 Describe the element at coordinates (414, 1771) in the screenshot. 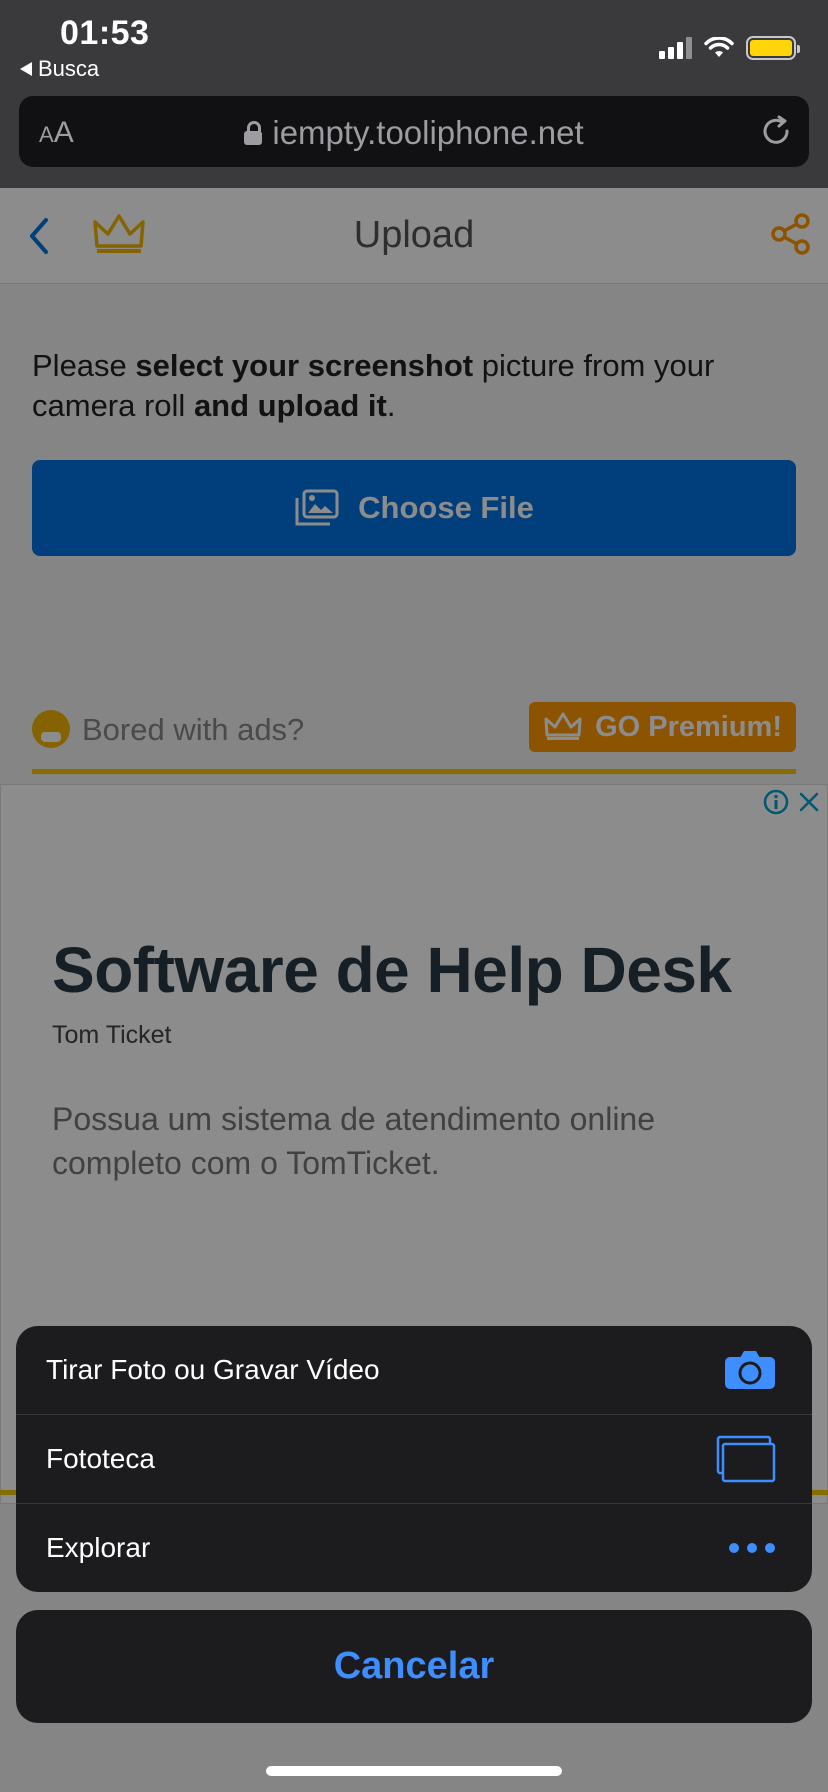

I see `home-indicator` at that location.